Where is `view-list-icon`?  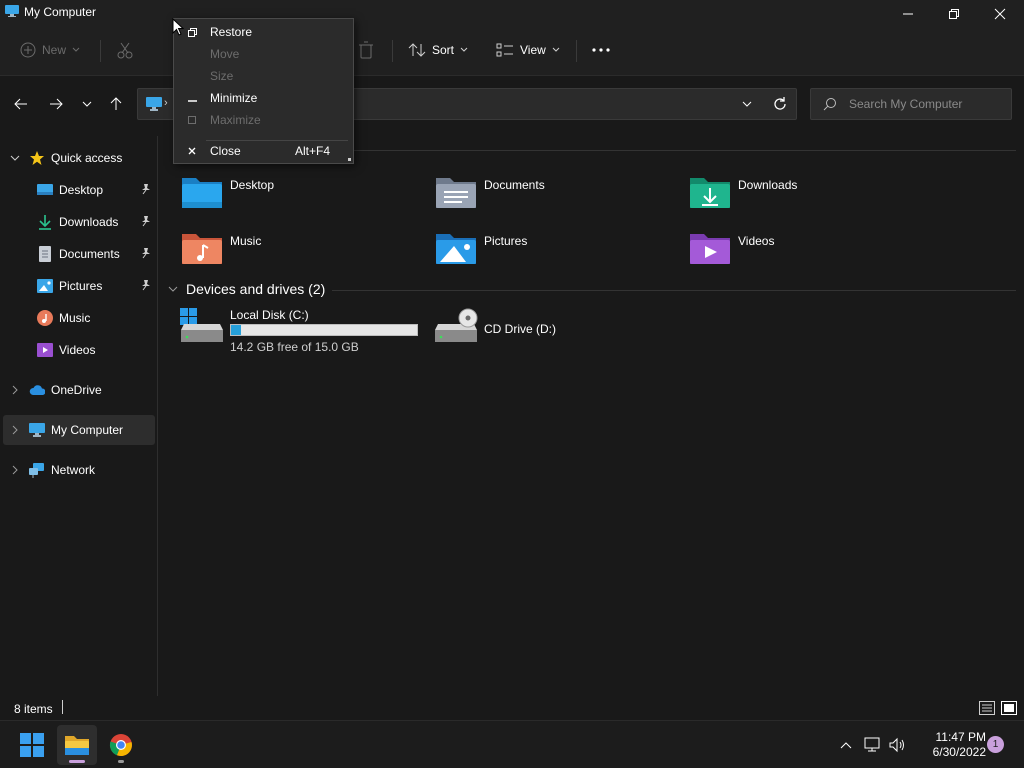
view-list-icon is located at coordinates (504, 50).